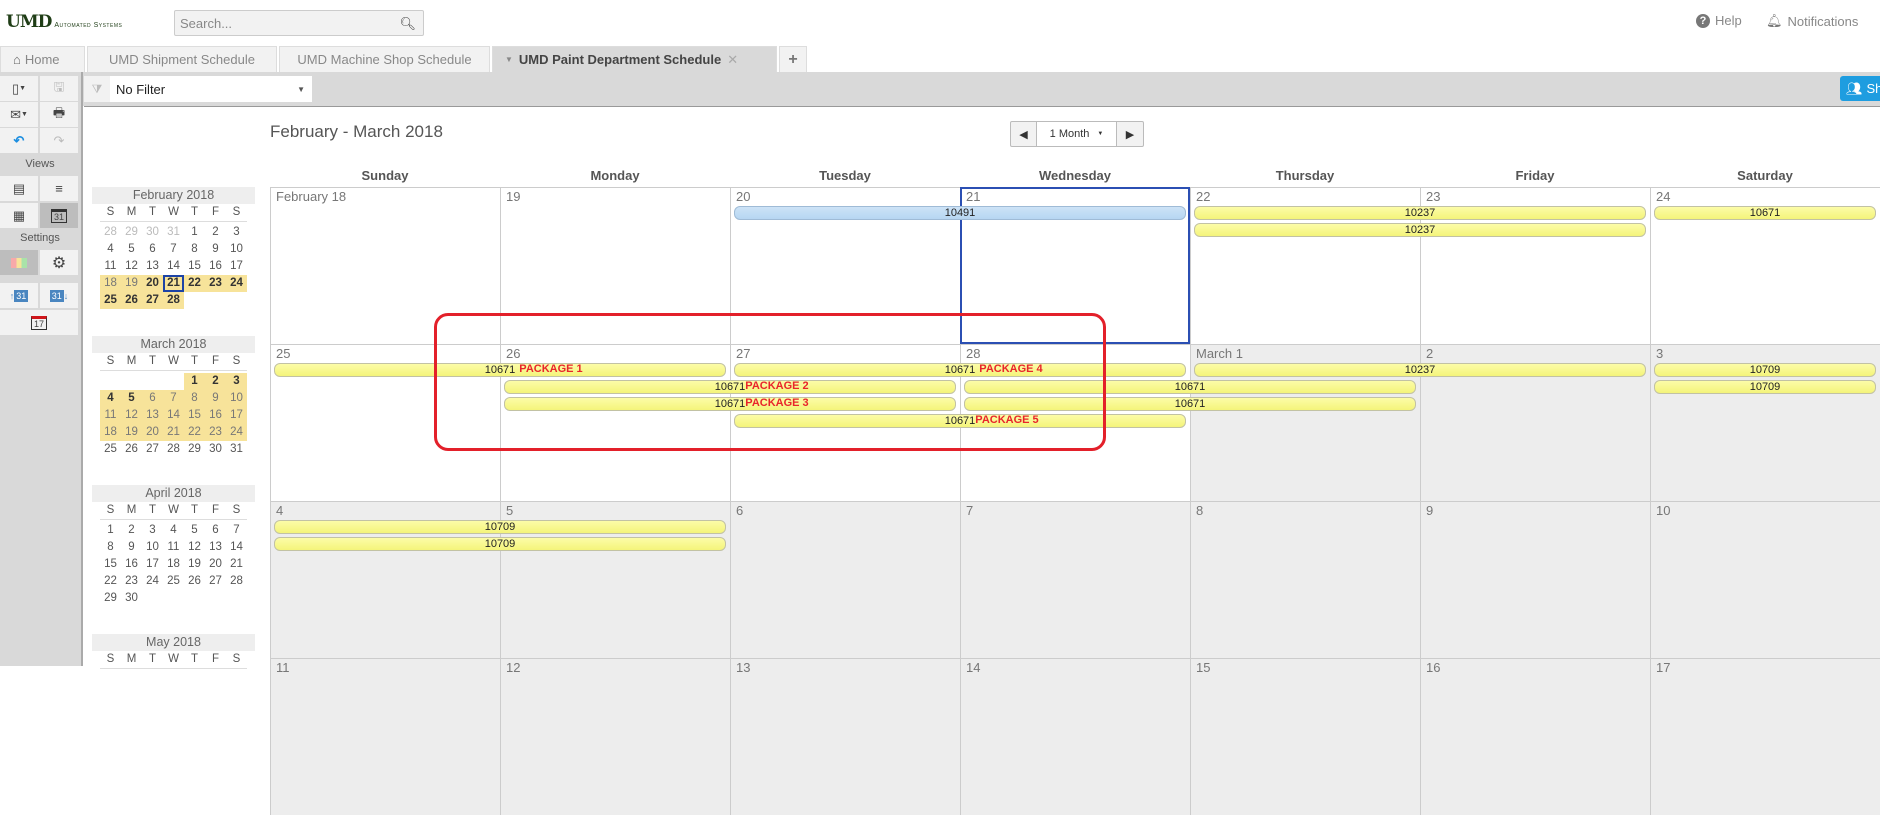 This screenshot has height=815, width=1880. I want to click on next-button: ▶, so click(1130, 134).